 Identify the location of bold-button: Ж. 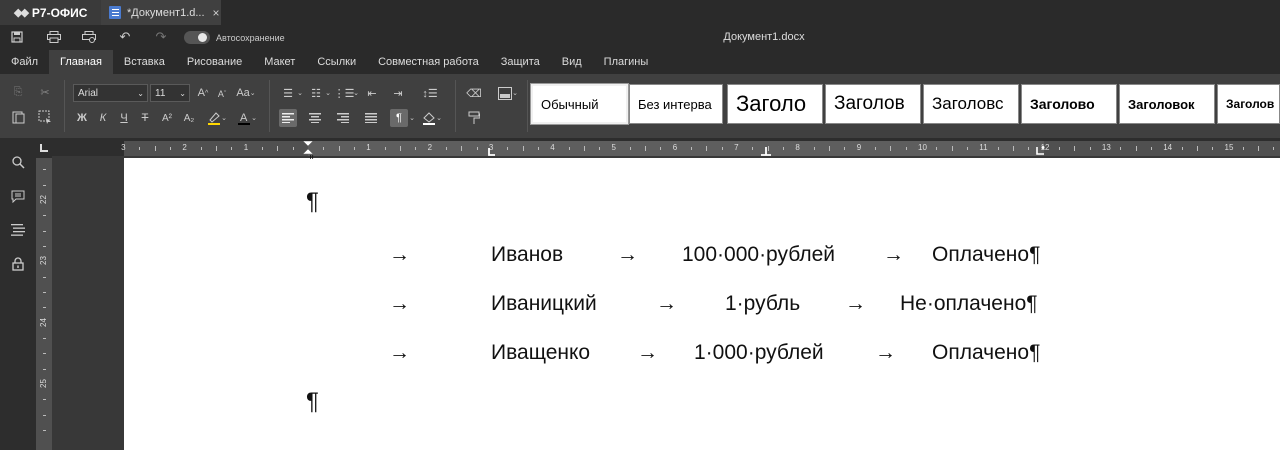
(82, 118).